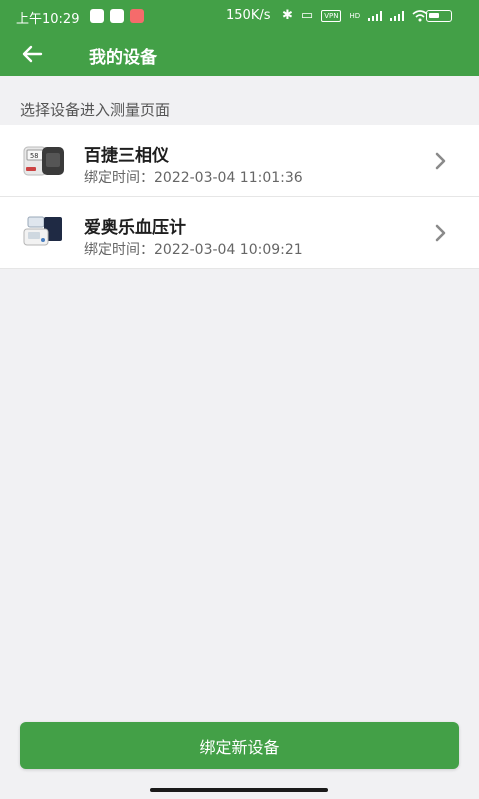 The height and width of the screenshot is (799, 479). Describe the element at coordinates (193, 250) in the screenshot. I see `device-bind-time: 绑定时间：2022-03-04 10:09:21` at that location.